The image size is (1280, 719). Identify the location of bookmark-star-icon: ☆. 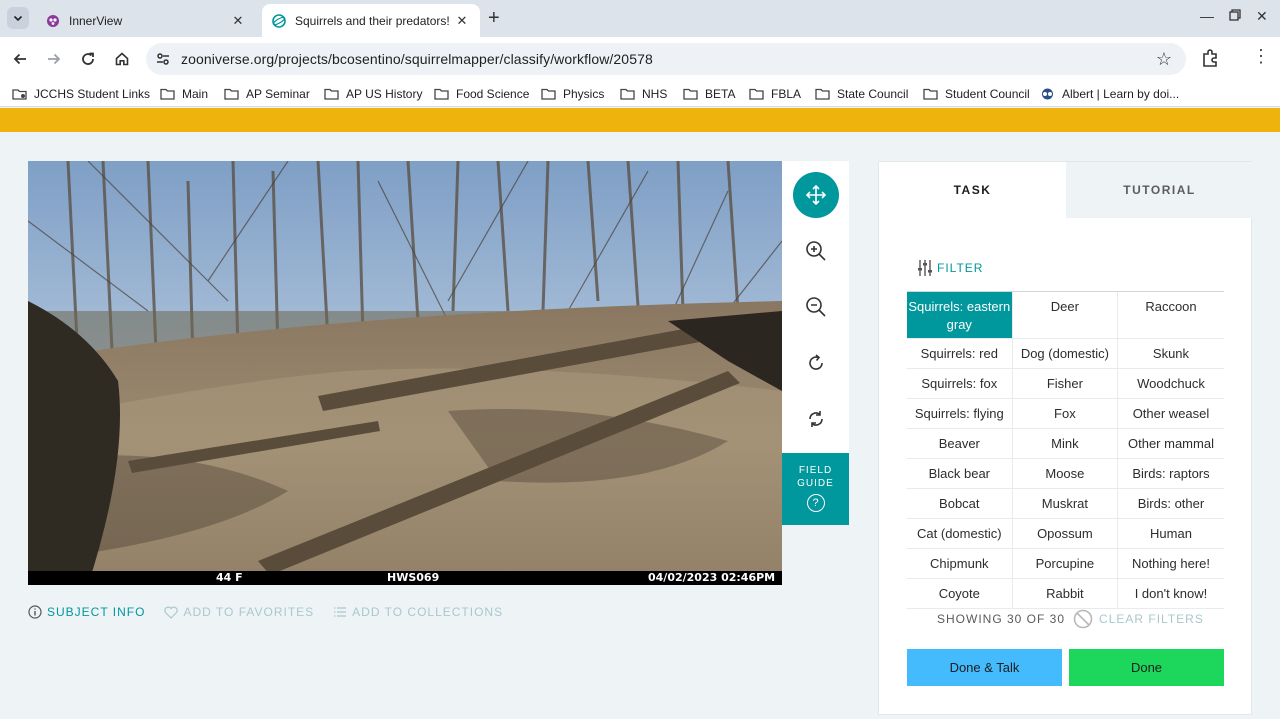
(1164, 59).